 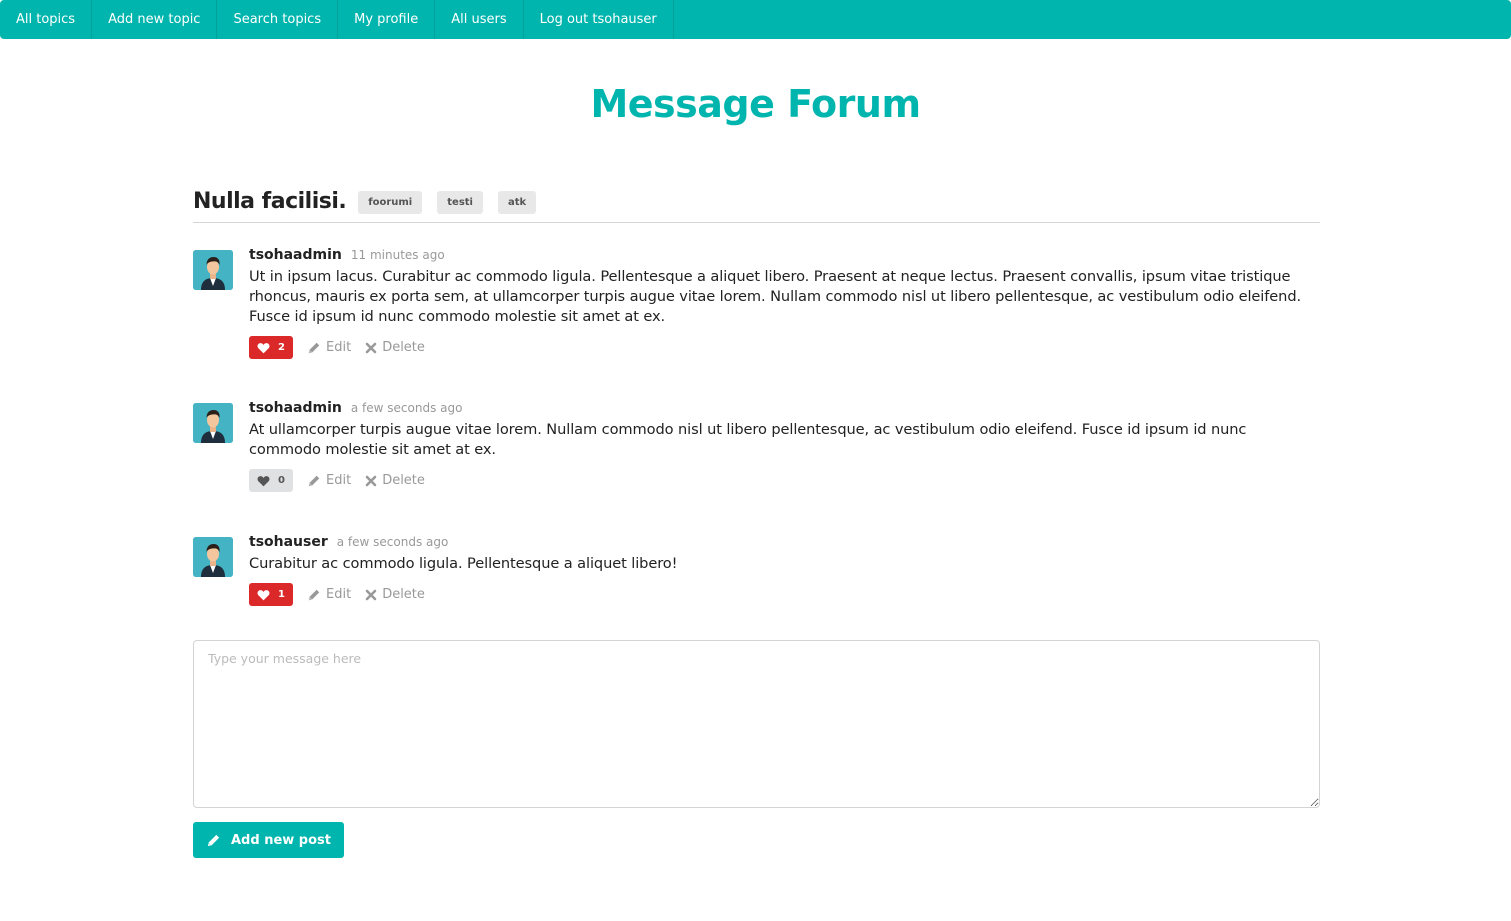 What do you see at coordinates (517, 202) in the screenshot?
I see `topic-tag: atk` at bounding box center [517, 202].